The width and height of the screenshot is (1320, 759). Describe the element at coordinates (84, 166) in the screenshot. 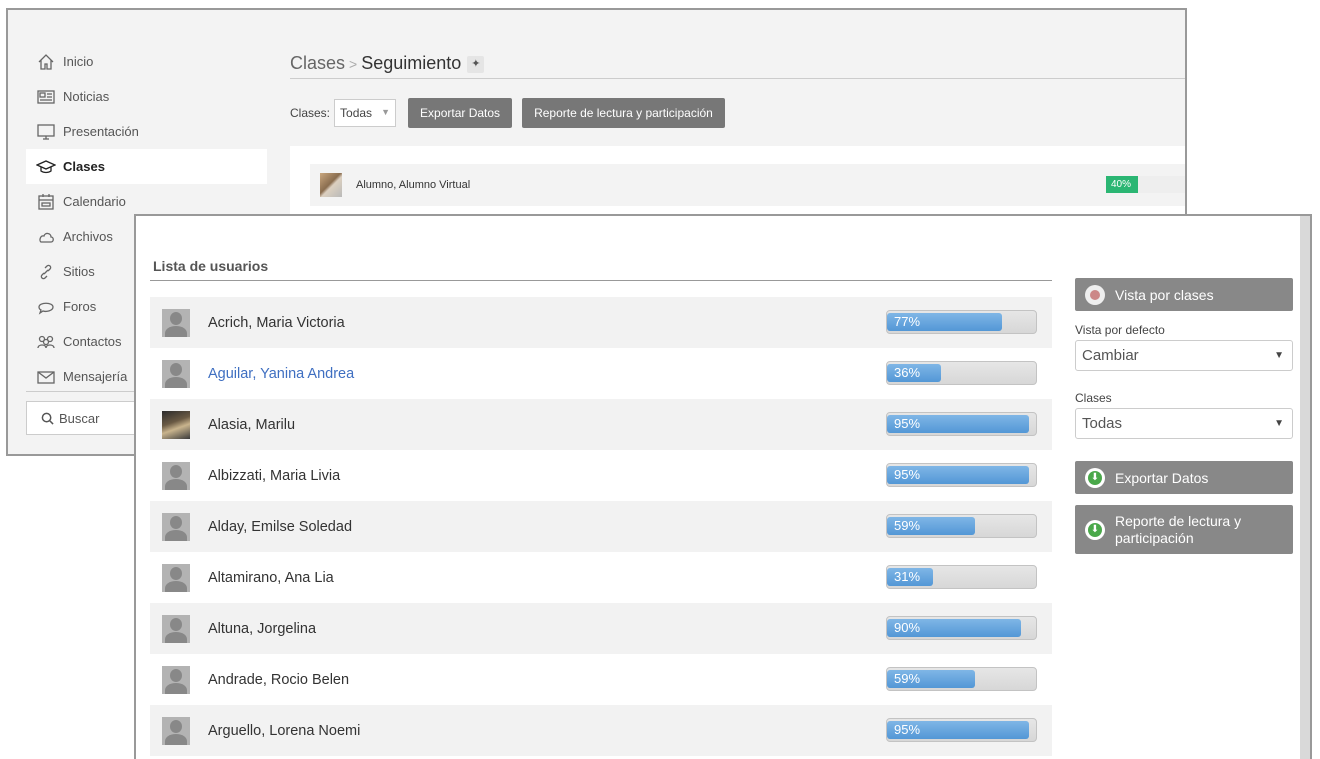

I see `sidebar-item-label: Clases` at that location.